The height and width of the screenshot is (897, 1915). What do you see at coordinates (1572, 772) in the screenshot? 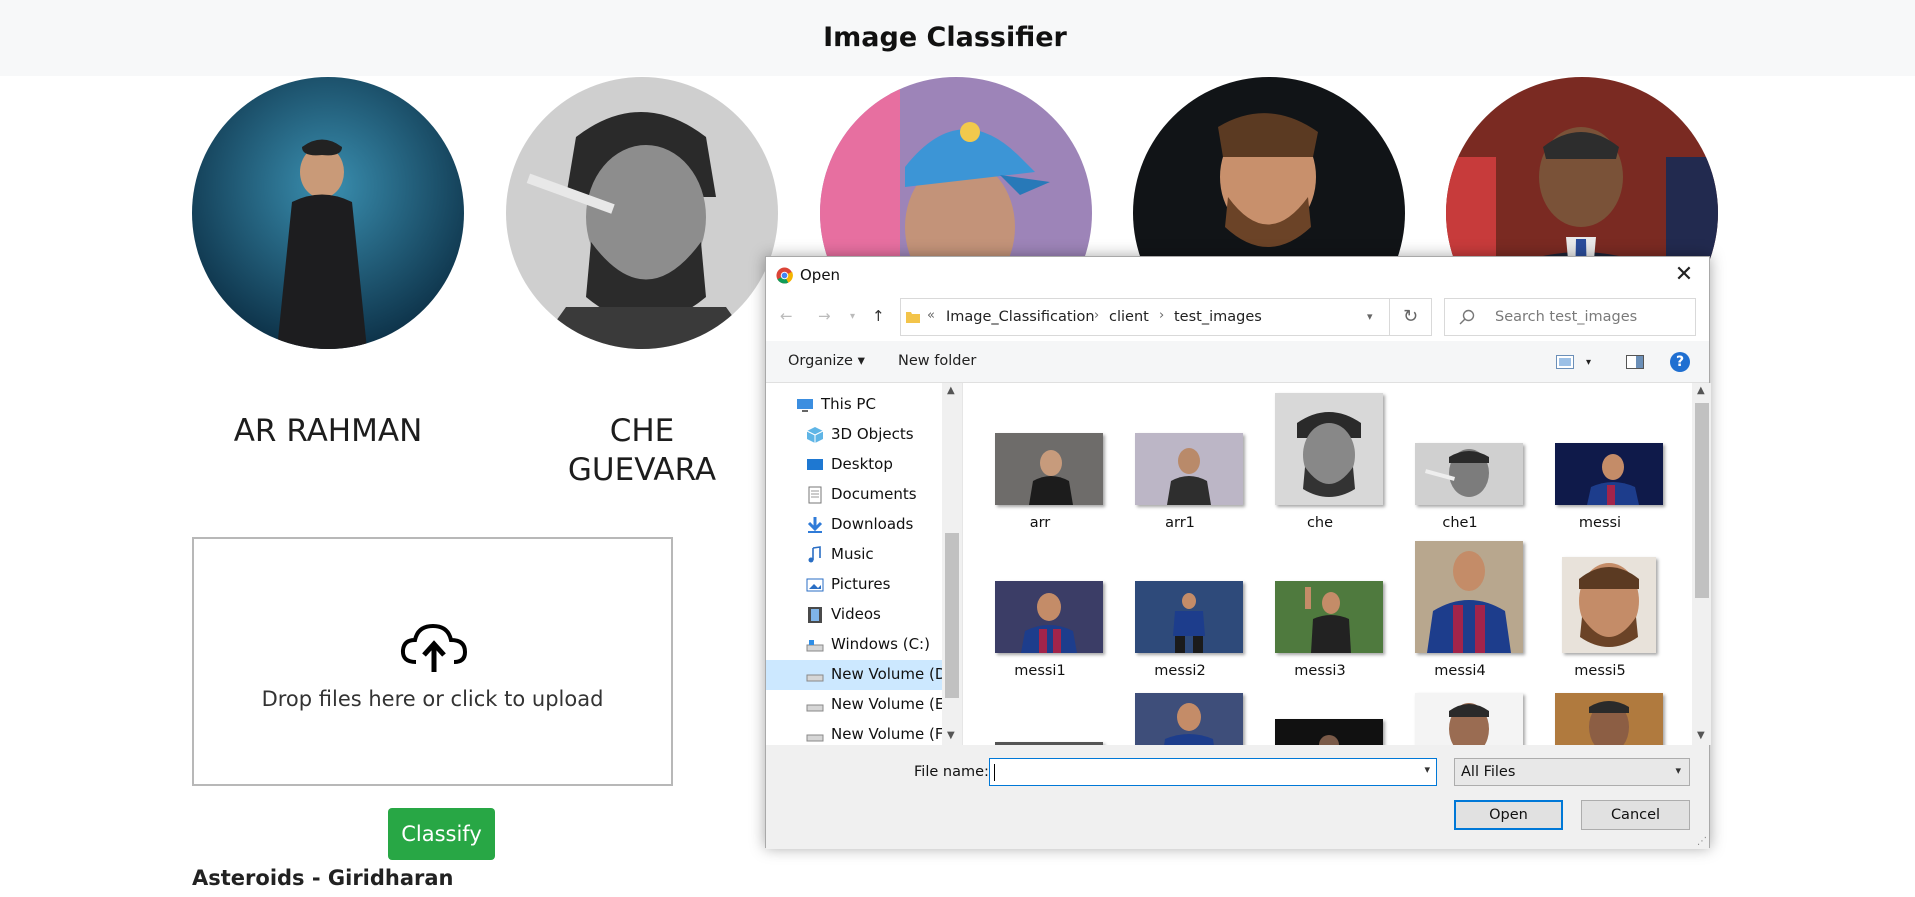
I see `file-type-select: All Files ▾` at bounding box center [1572, 772].